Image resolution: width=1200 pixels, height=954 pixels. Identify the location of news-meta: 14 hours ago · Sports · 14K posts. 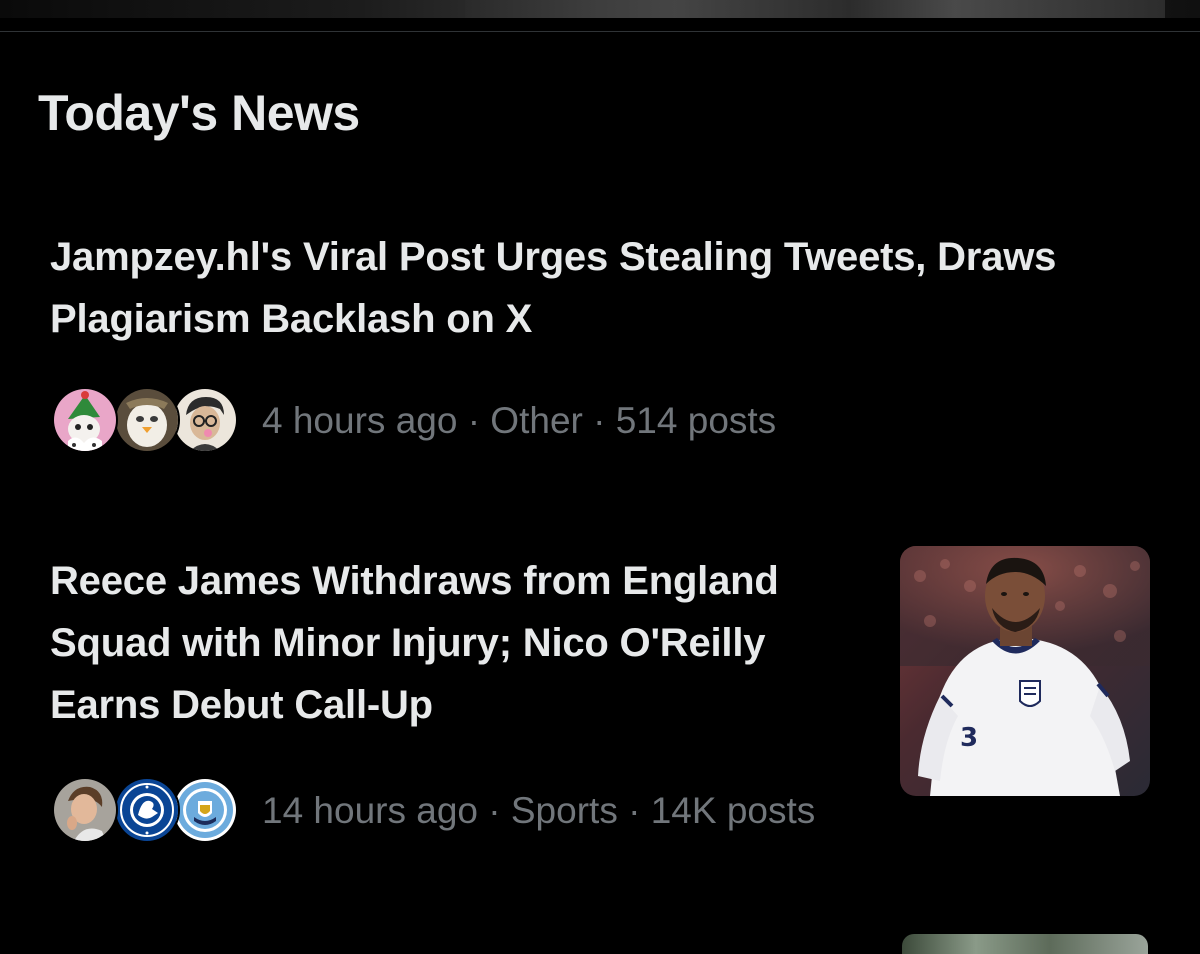
(539, 810).